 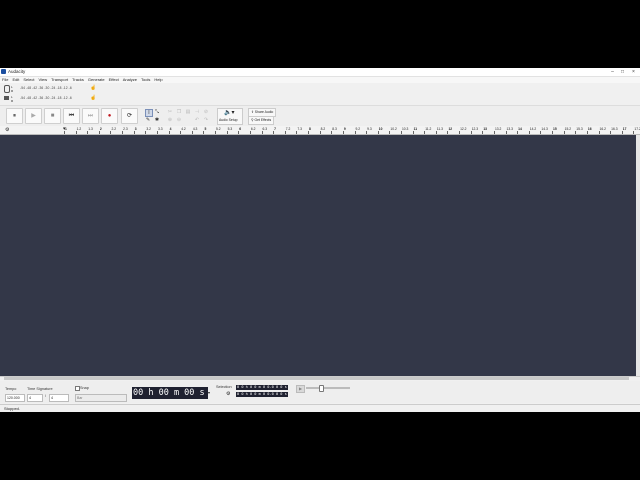 I want to click on stop-button: ■, so click(x=52, y=116).